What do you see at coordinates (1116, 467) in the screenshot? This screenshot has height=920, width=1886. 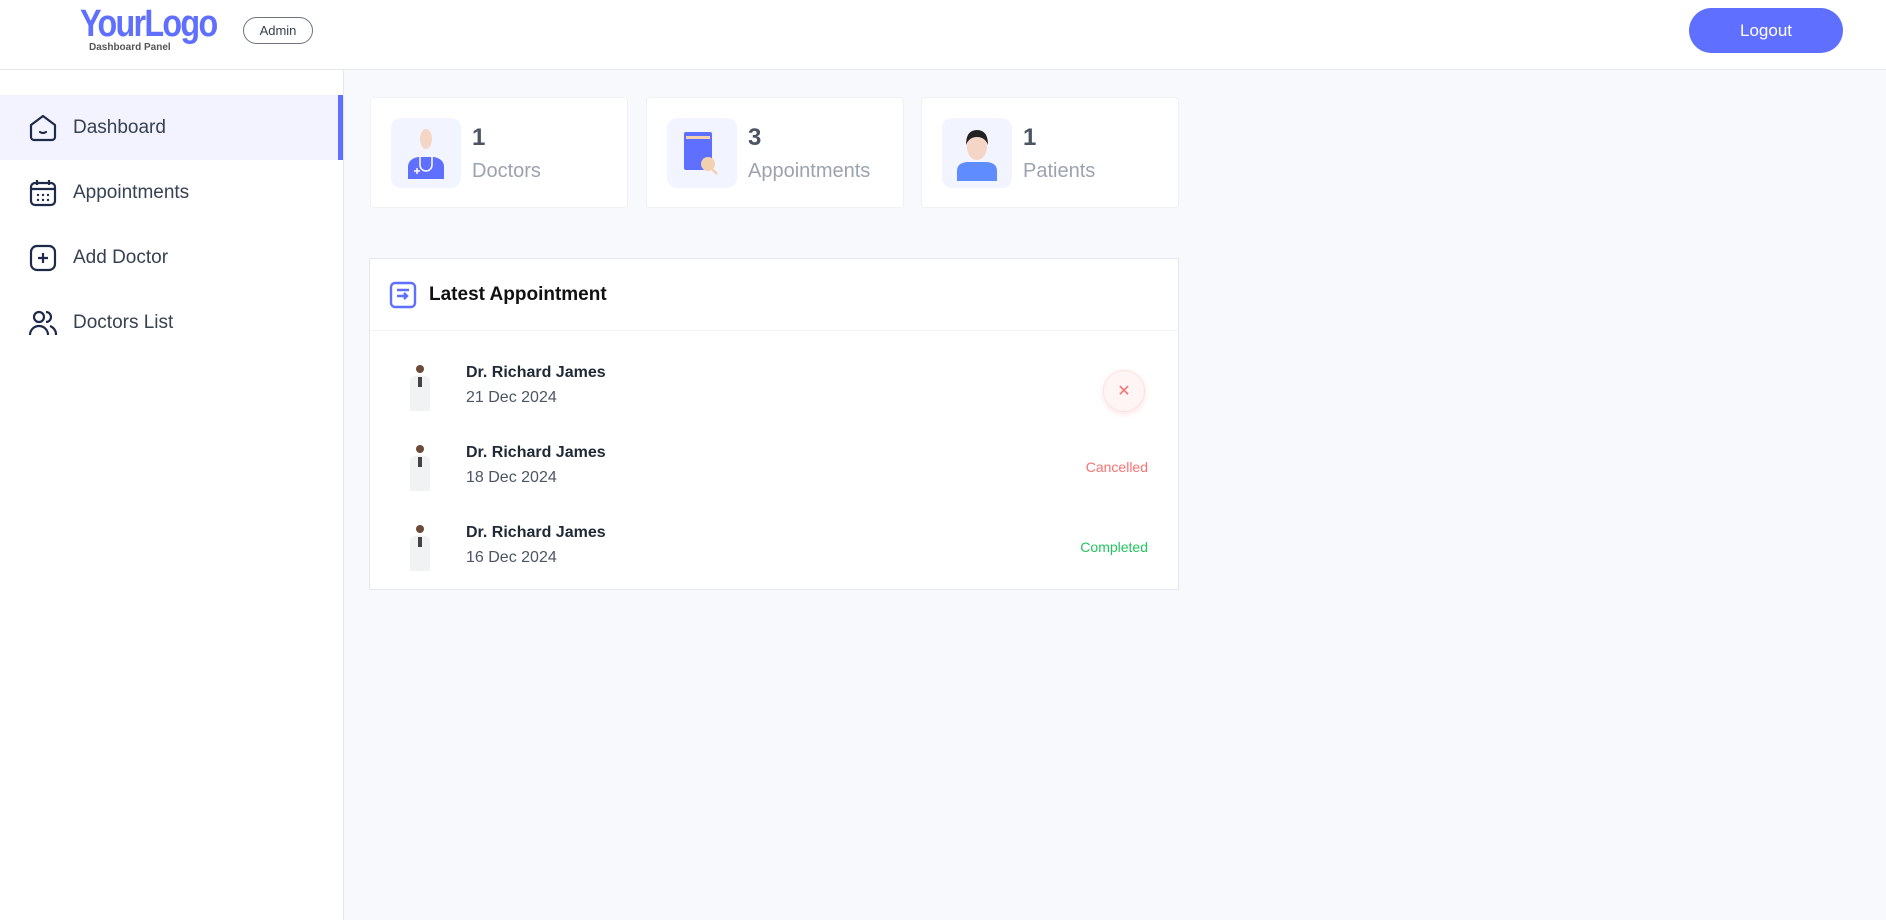 I see `status-cancelled: Cancelled` at bounding box center [1116, 467].